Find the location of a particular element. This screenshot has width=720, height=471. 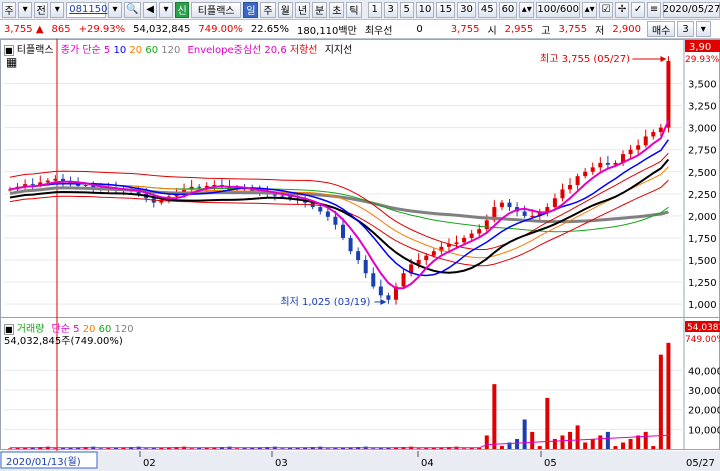

price-tick-label: 2,750 is located at coordinates (702, 151).